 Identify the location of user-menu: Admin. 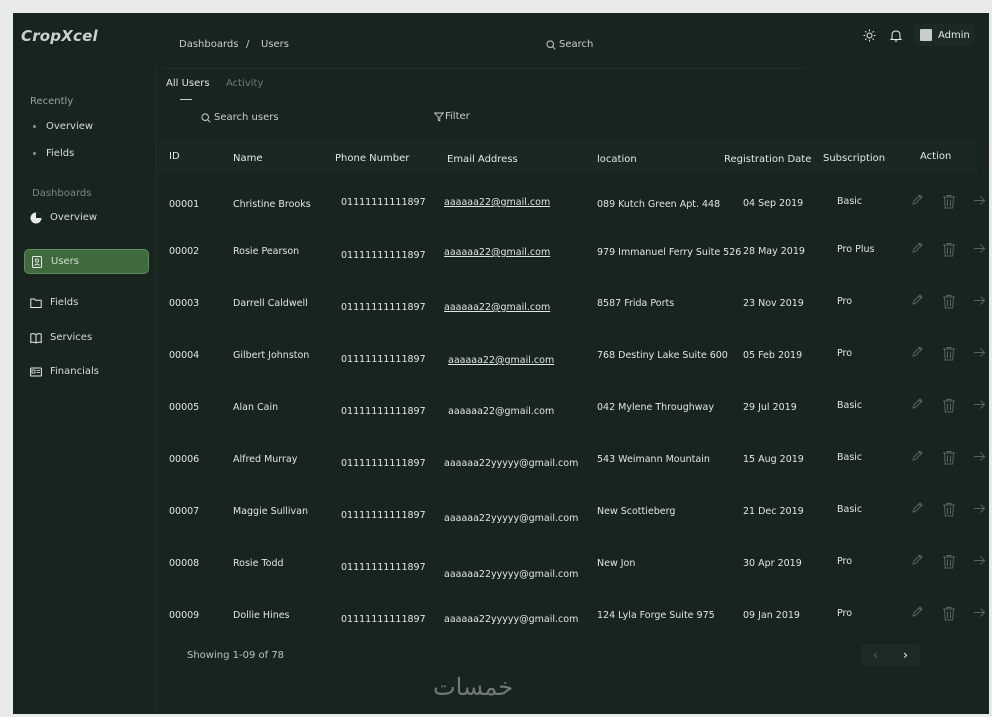
(944, 35).